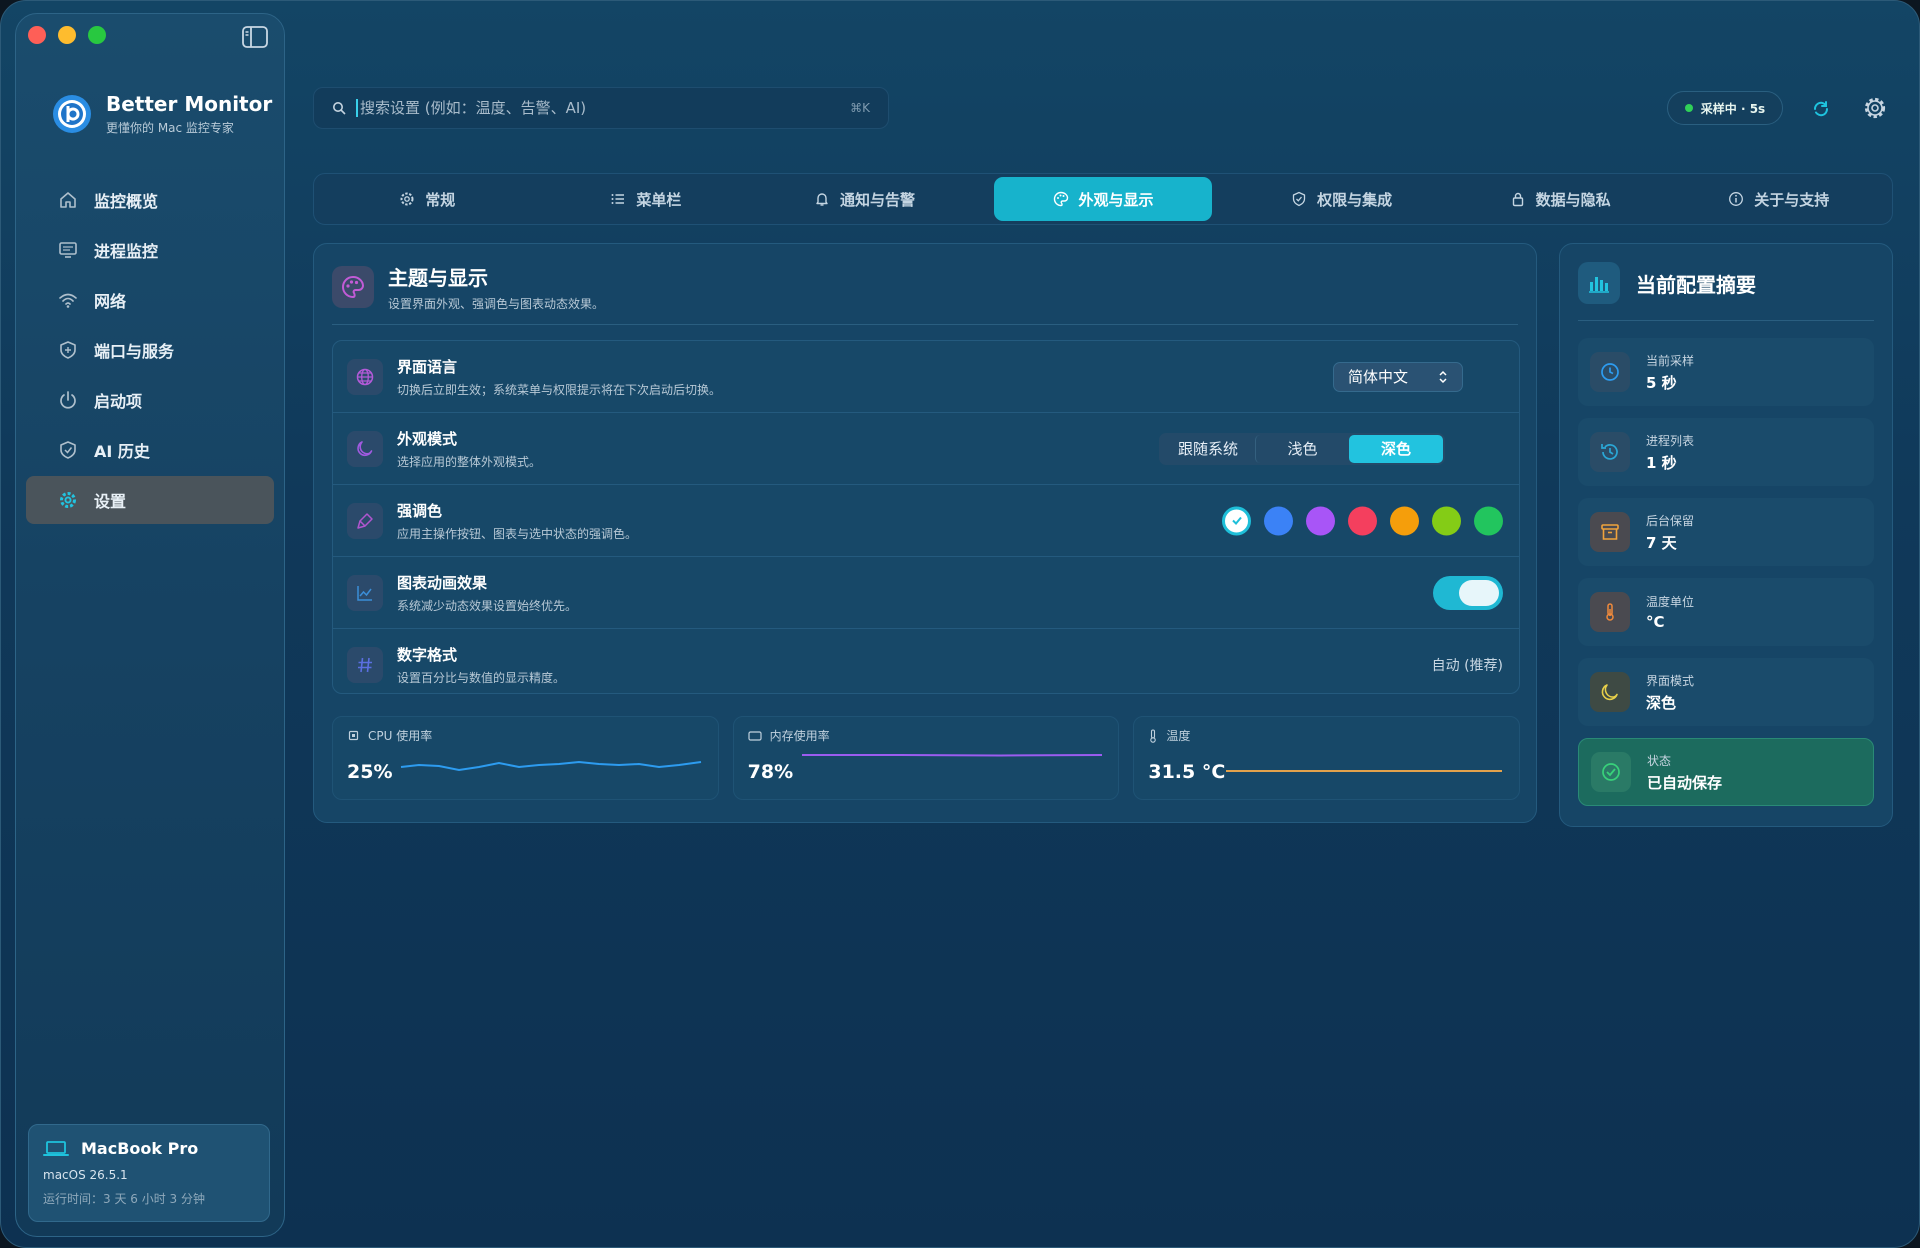  I want to click on divider, so click(925, 324).